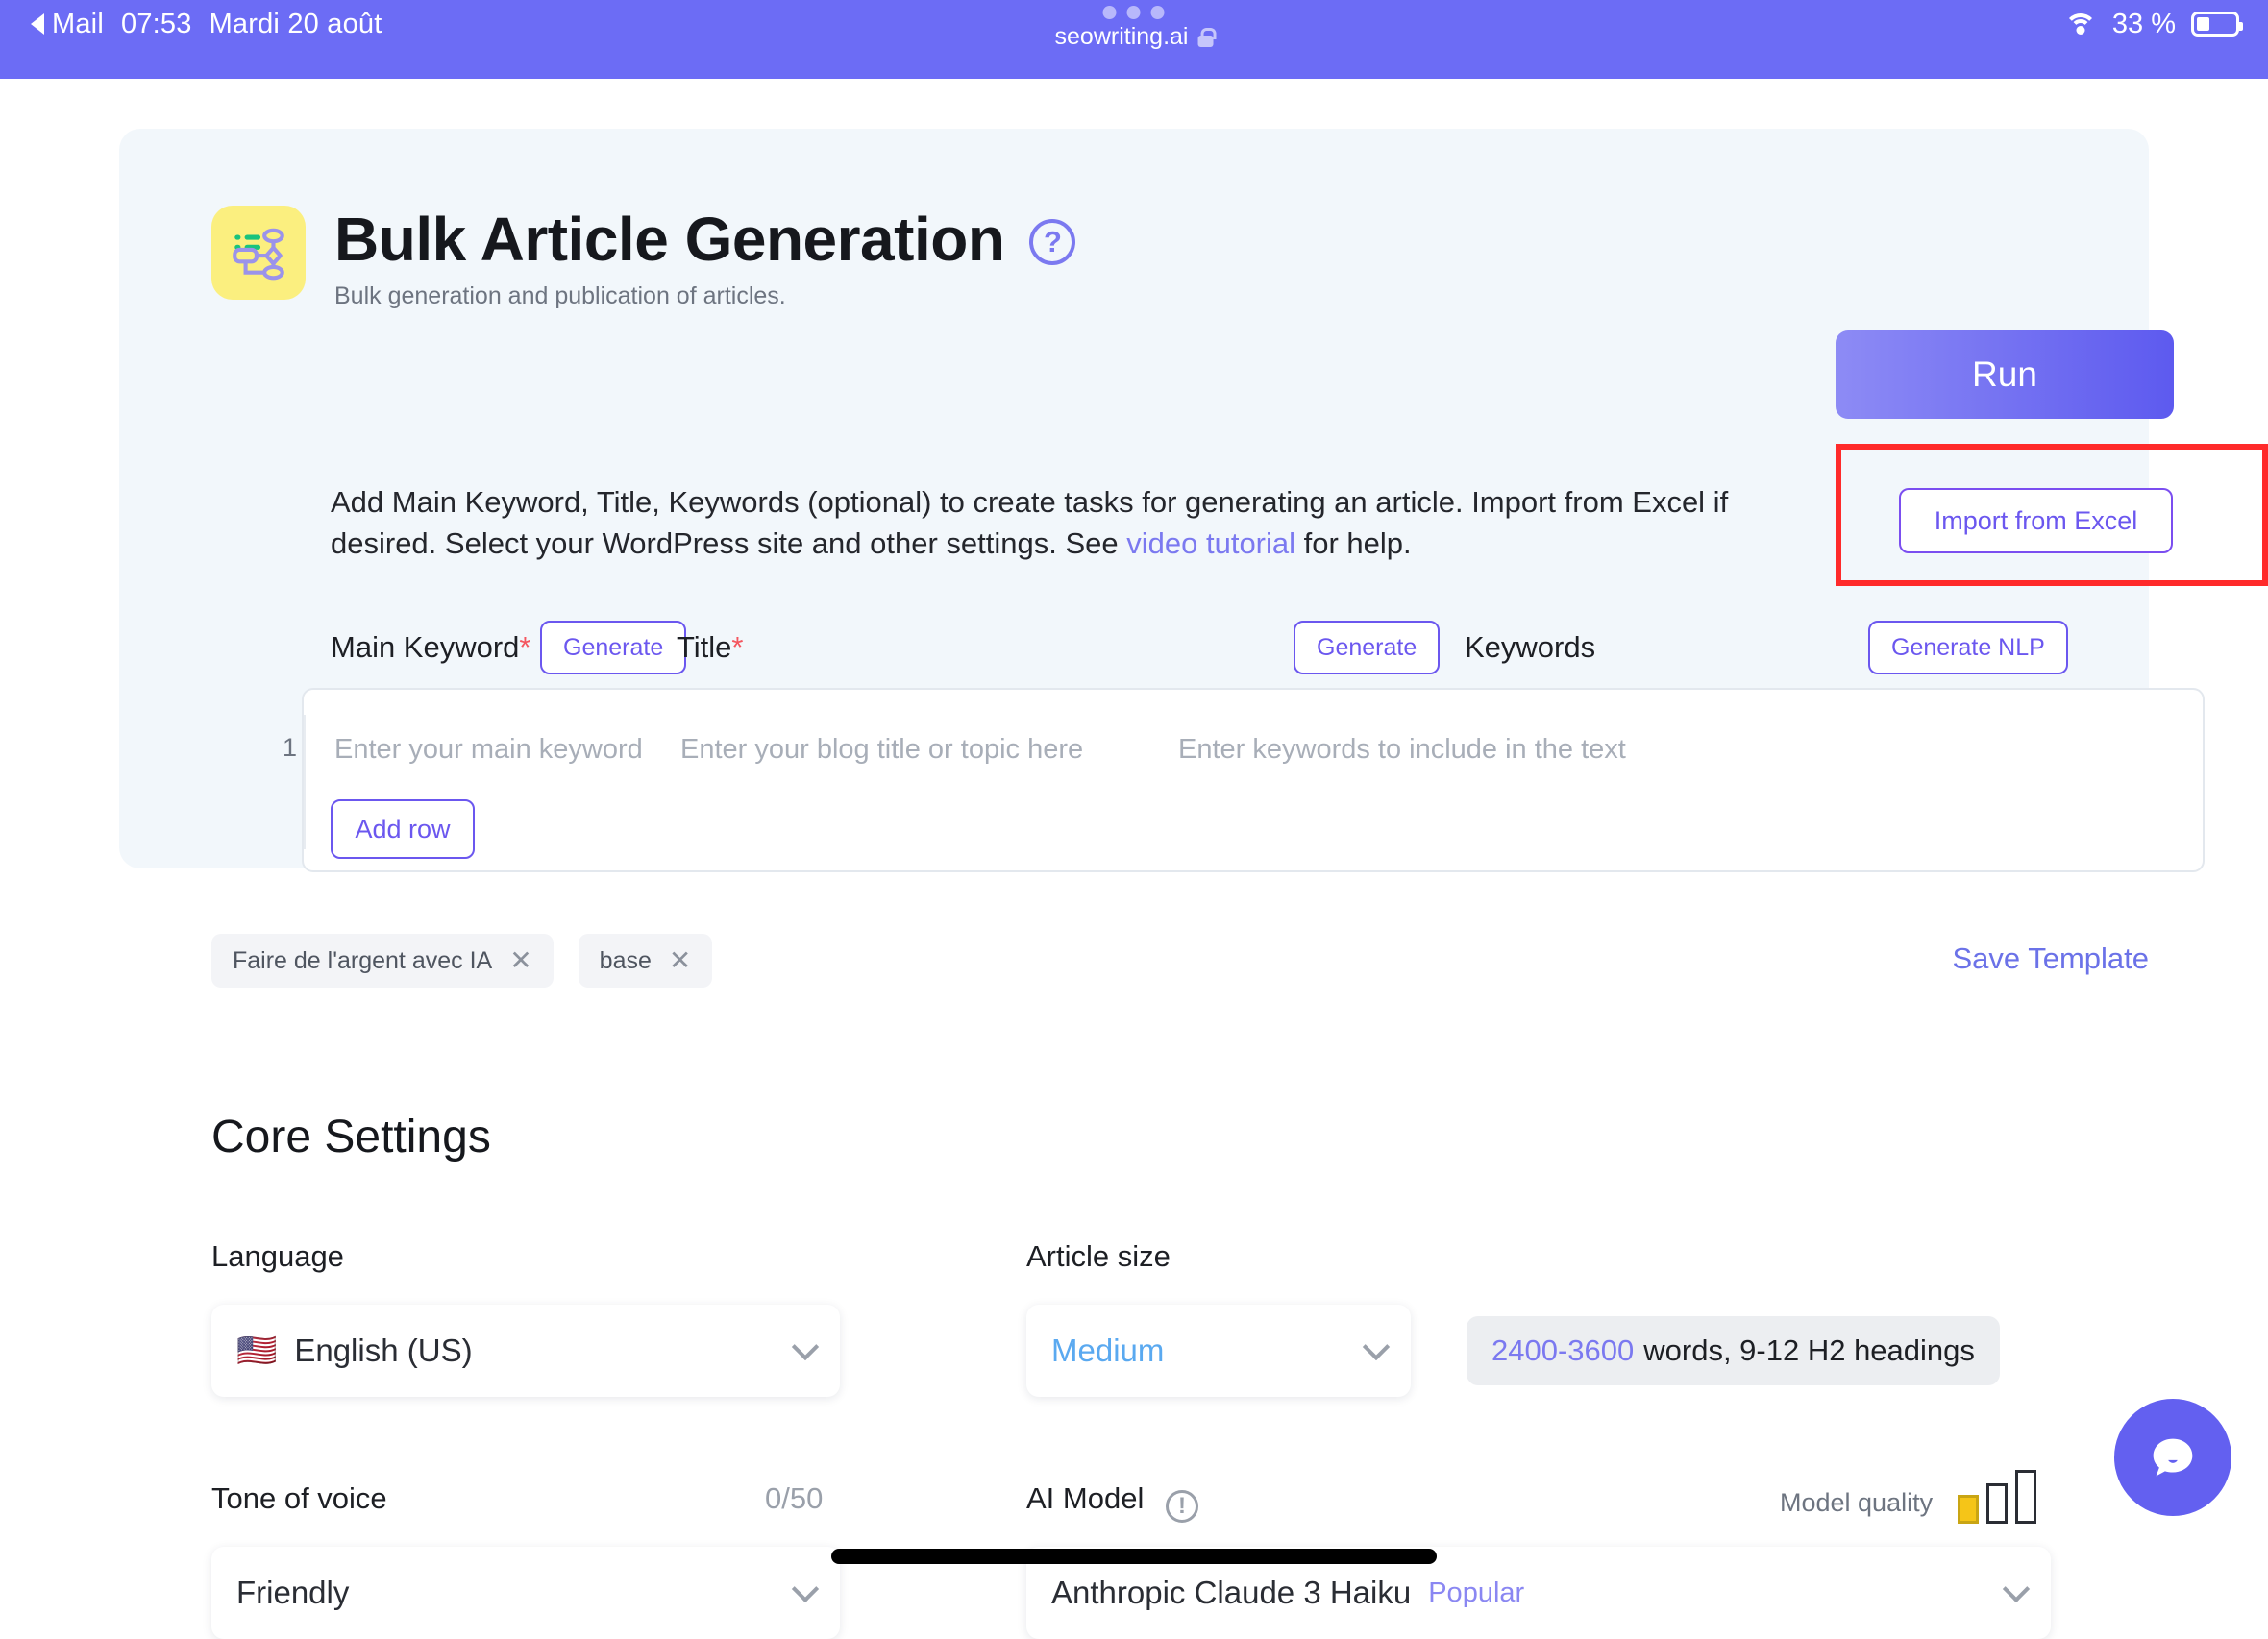  I want to click on tag-chip: base ✕, so click(645, 961).